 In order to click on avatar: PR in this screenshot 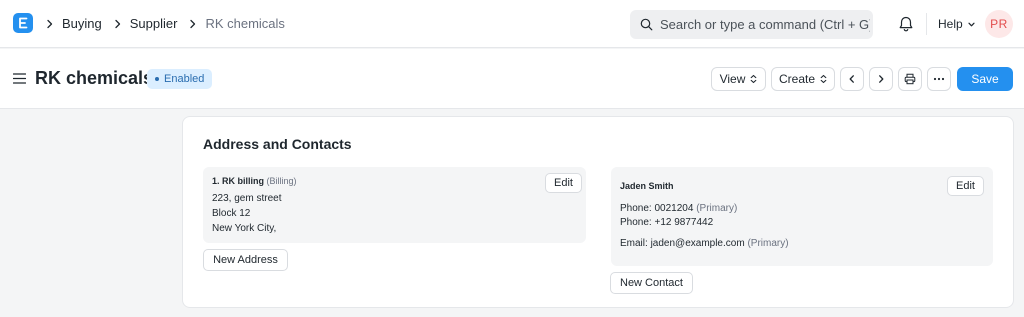, I will do `click(999, 24)`.